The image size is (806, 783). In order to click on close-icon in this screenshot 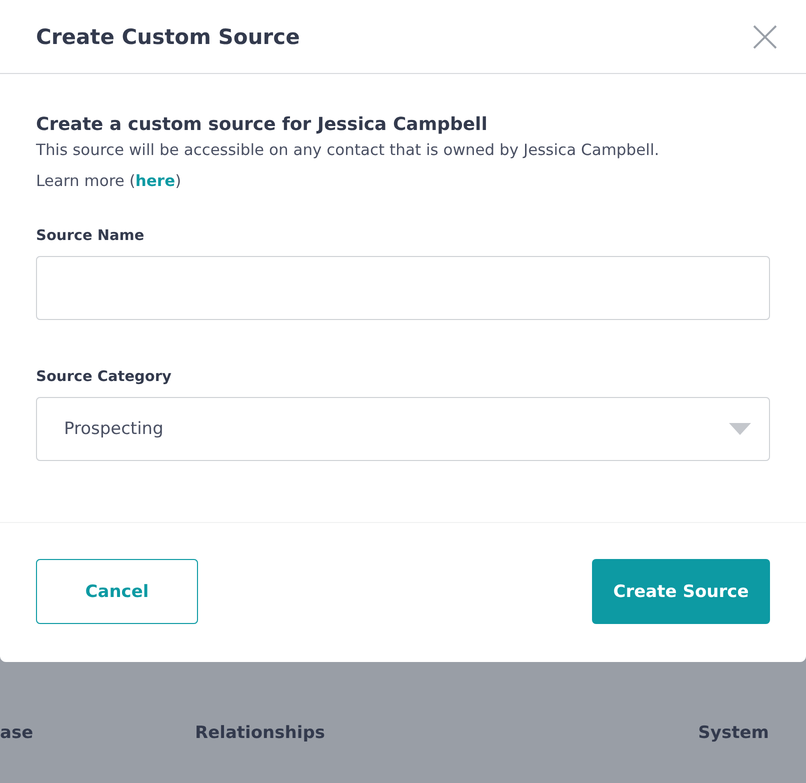, I will do `click(765, 37)`.